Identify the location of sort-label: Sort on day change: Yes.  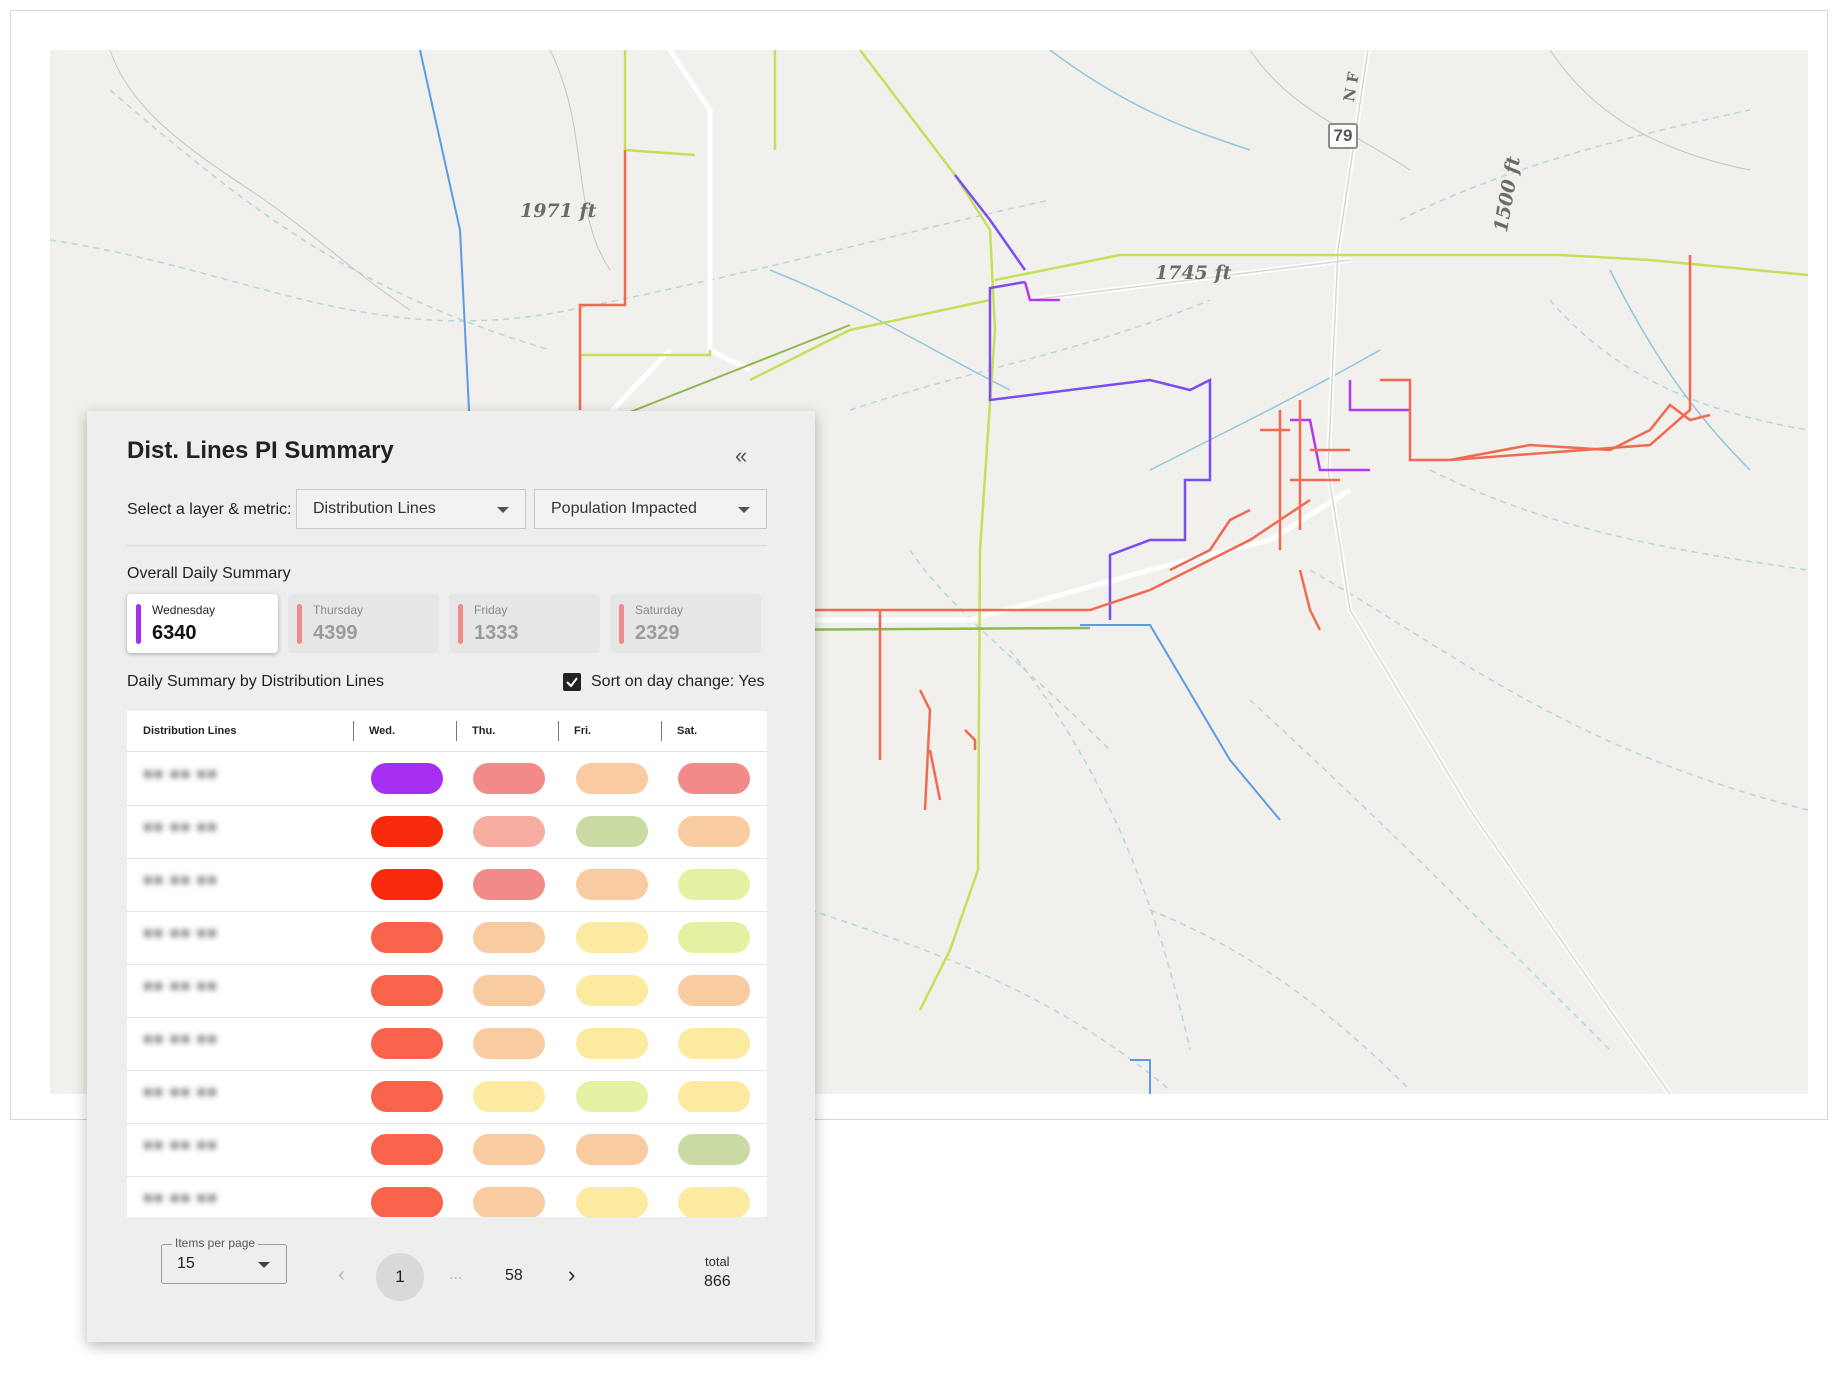
(678, 681).